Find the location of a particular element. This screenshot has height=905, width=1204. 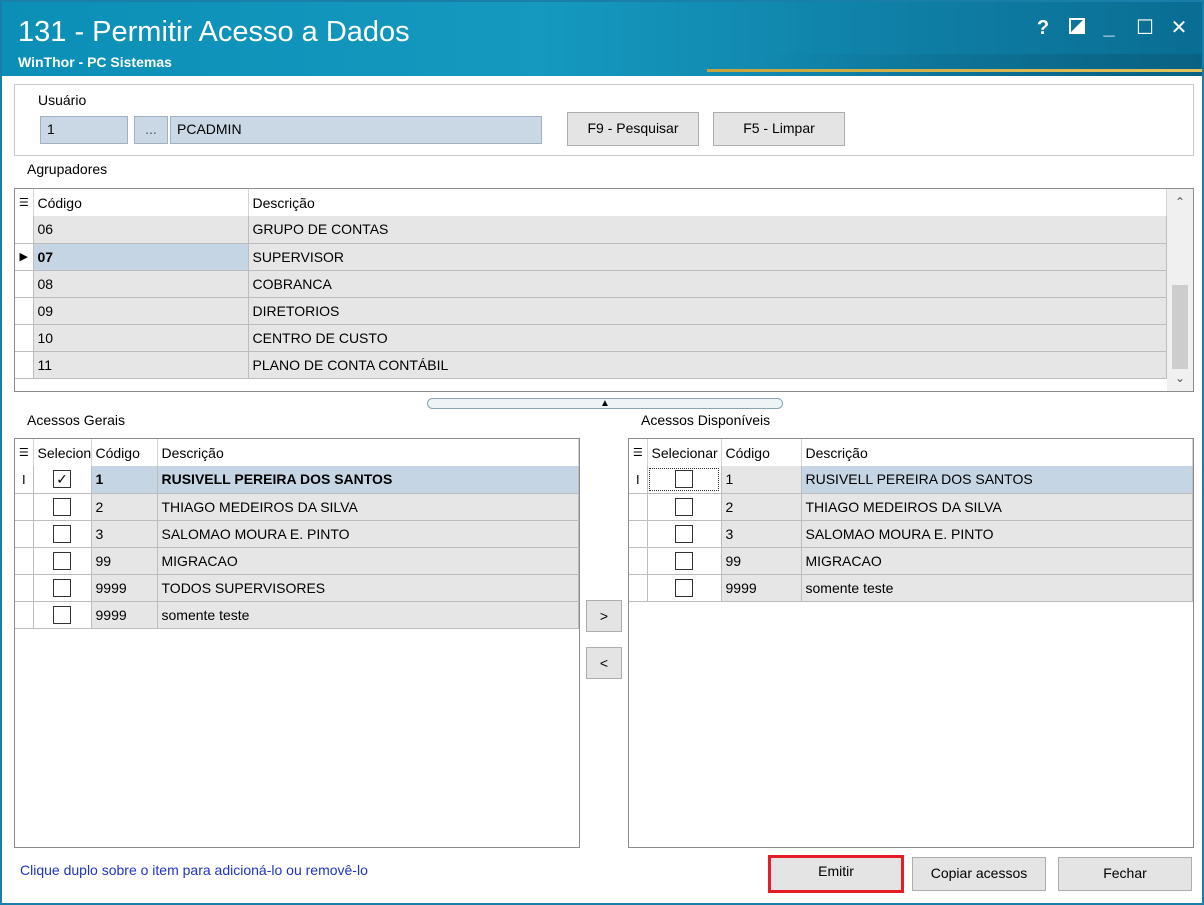

table-row: 10 CENTRO DE CUSTO is located at coordinates (591, 338).